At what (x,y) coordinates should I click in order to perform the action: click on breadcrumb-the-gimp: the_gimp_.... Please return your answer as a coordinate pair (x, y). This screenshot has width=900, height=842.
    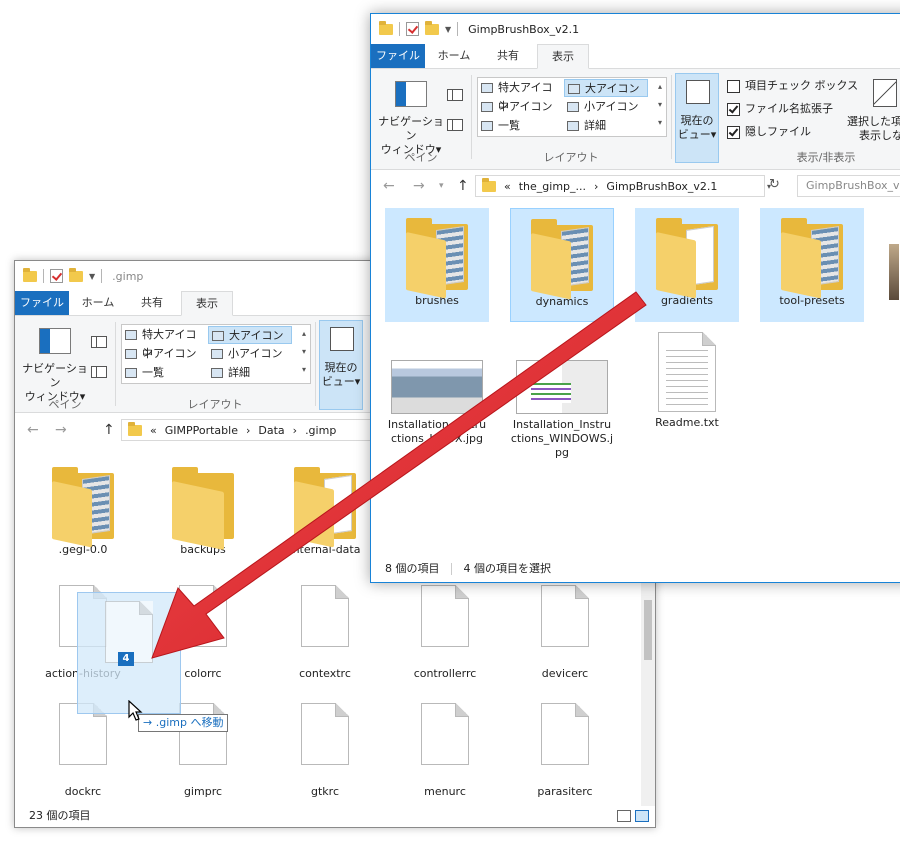
    Looking at the image, I should click on (552, 186).